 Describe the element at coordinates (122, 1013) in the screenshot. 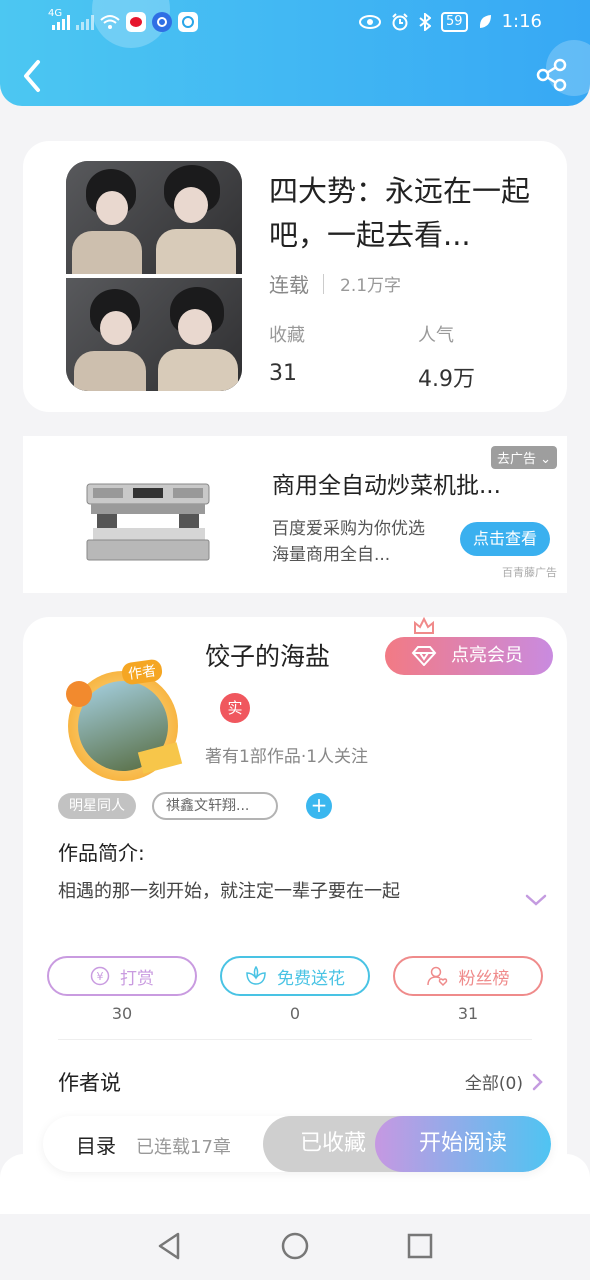

I see `tip-count: 30` at that location.